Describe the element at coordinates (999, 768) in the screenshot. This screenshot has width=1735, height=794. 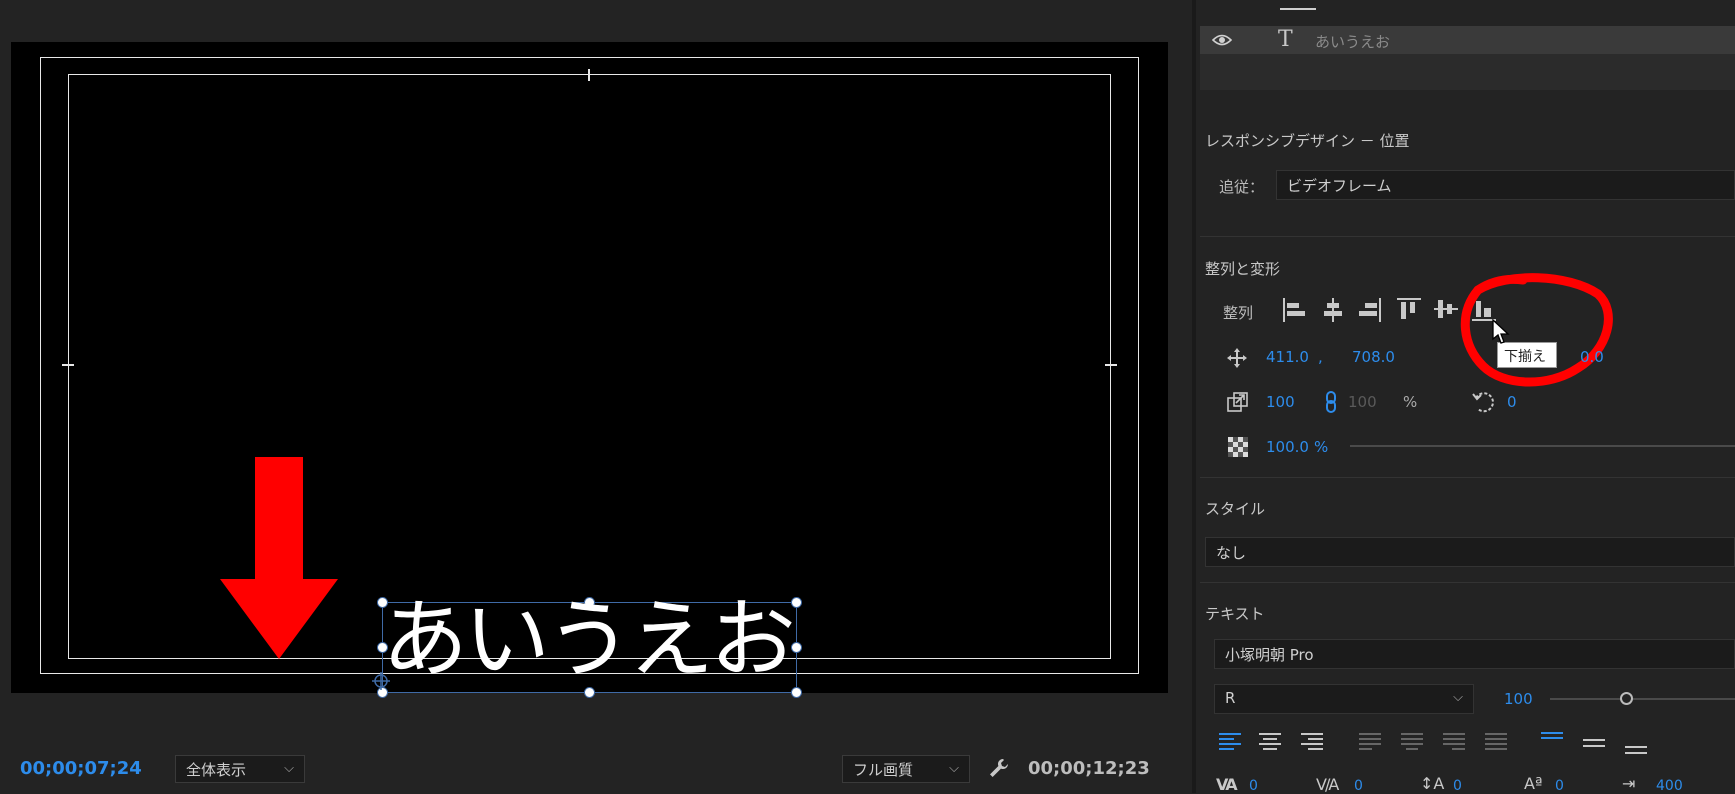
I see `wrench-icon` at that location.